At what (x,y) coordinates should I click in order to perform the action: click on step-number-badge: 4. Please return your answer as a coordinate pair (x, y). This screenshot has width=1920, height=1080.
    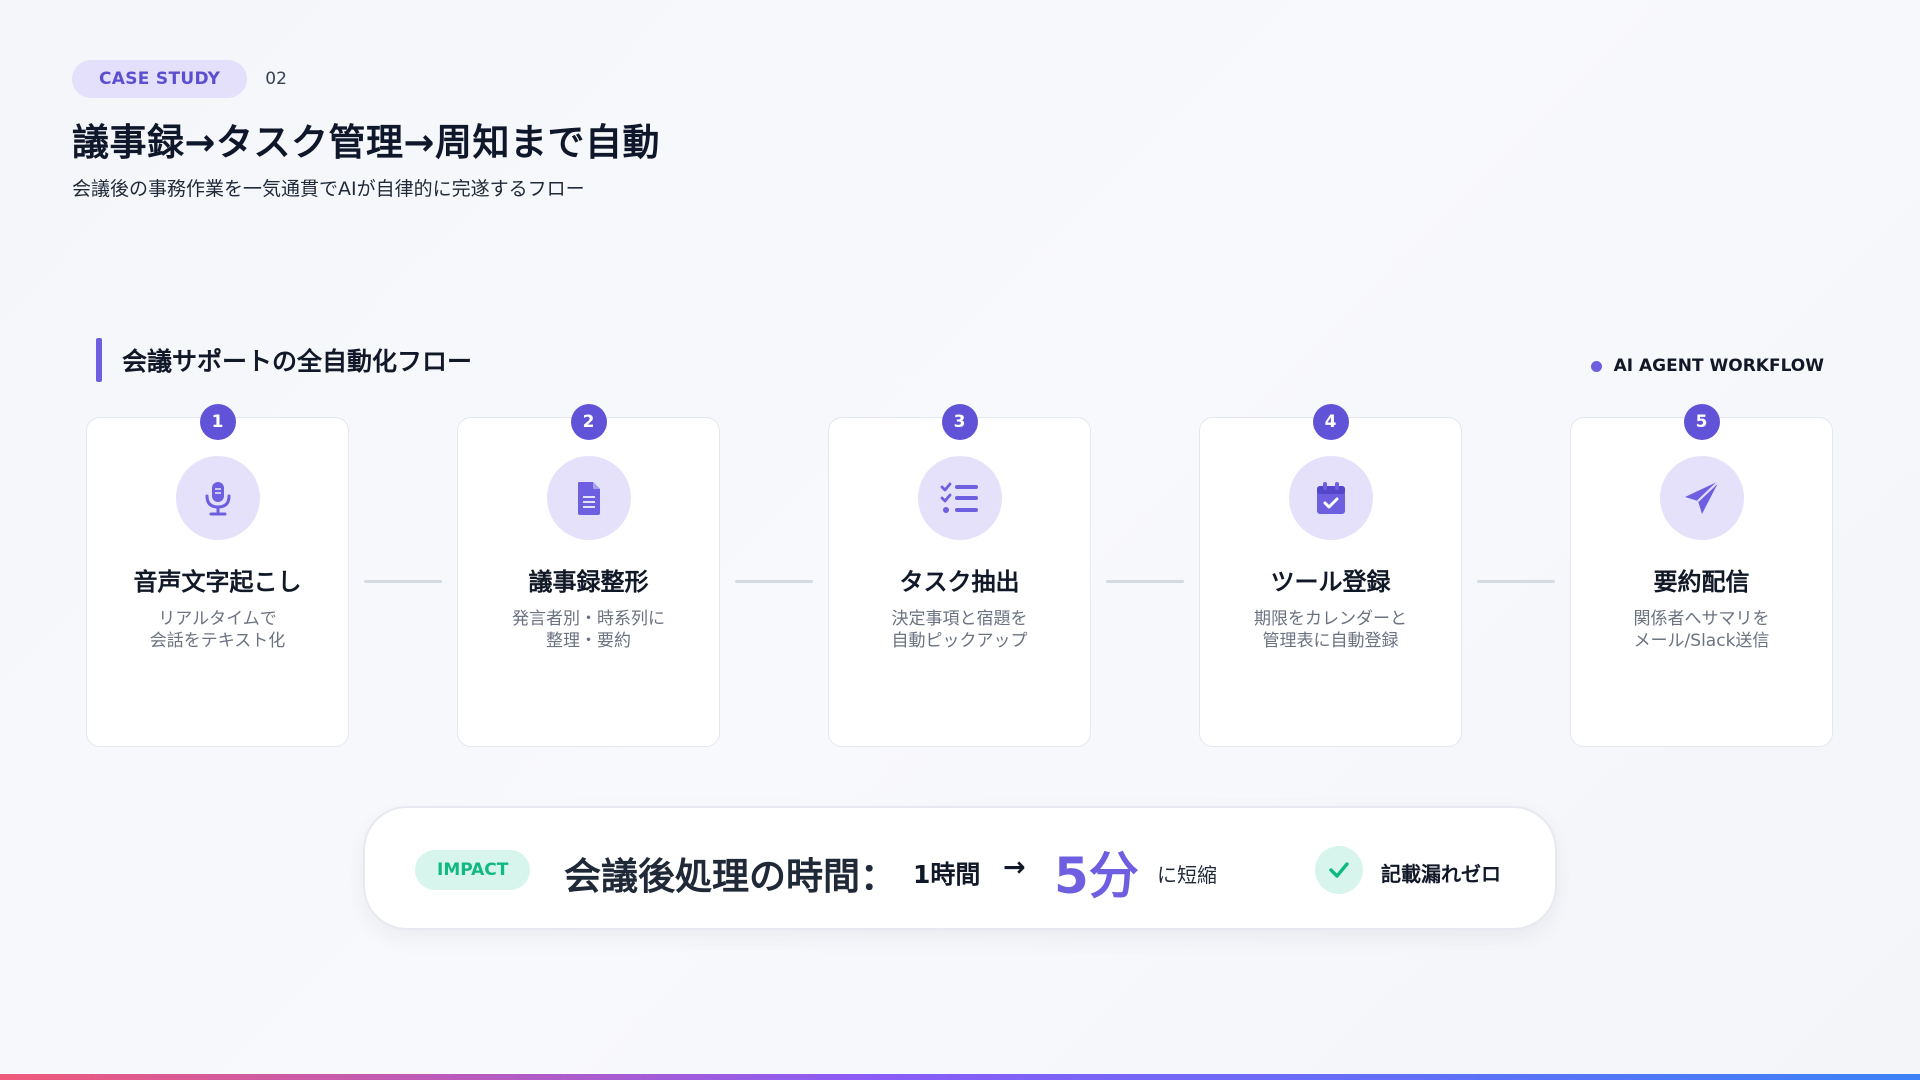
    Looking at the image, I should click on (1330, 422).